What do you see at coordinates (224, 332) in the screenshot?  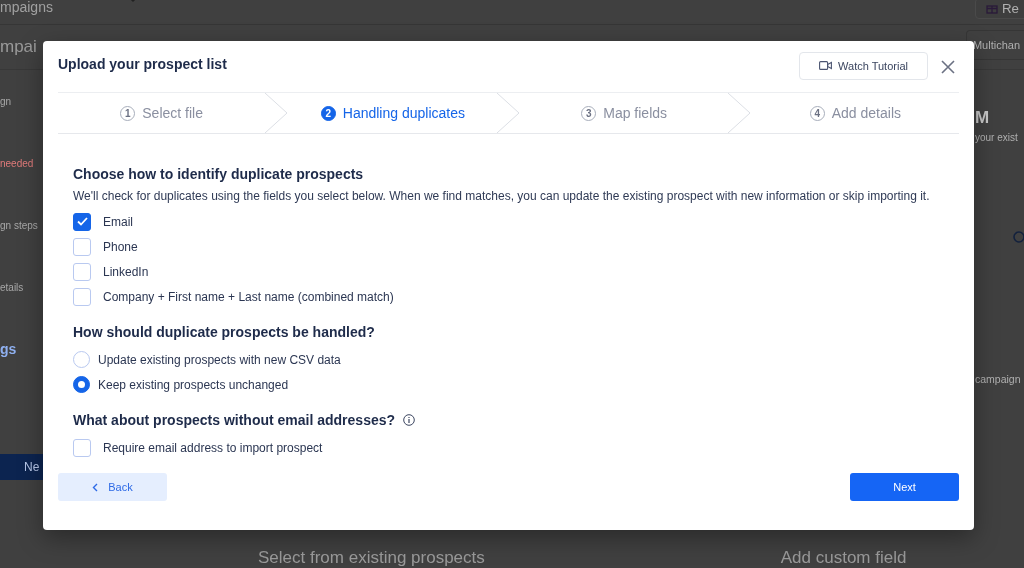 I see `section-heading: How should duplicate prospects be handled?` at bounding box center [224, 332].